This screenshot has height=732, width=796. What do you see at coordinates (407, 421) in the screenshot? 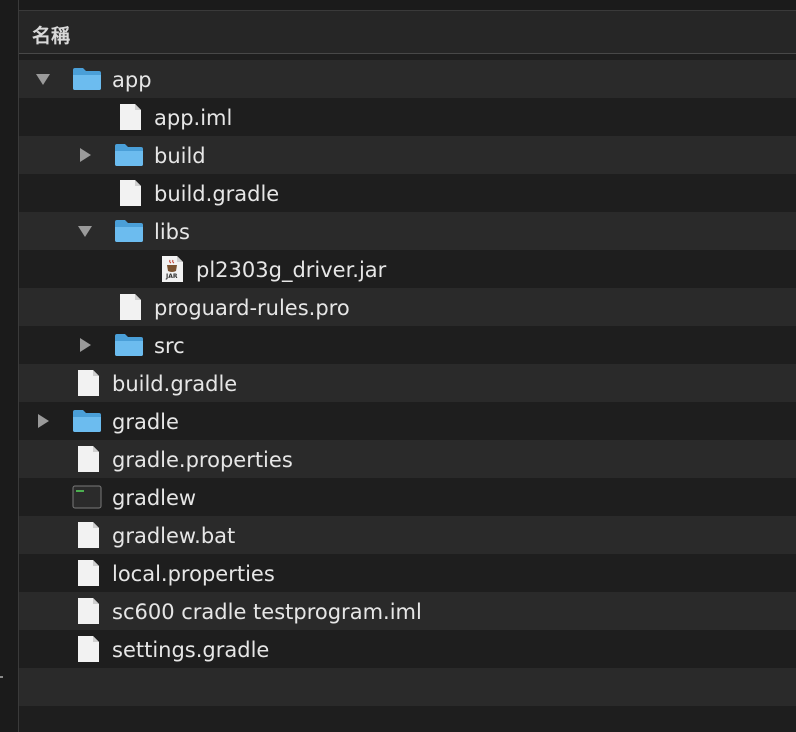
I see `list-item-gradle-folder: gradle` at bounding box center [407, 421].